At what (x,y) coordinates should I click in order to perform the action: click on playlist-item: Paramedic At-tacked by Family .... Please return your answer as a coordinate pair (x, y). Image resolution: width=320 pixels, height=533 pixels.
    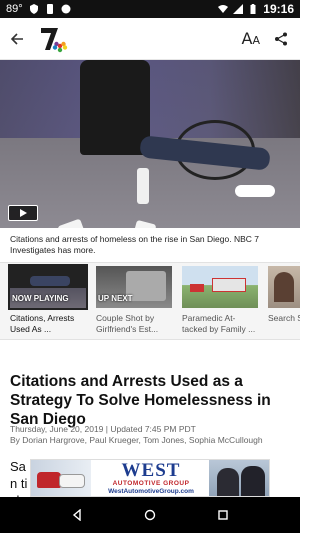
    Looking at the image, I should click on (222, 301).